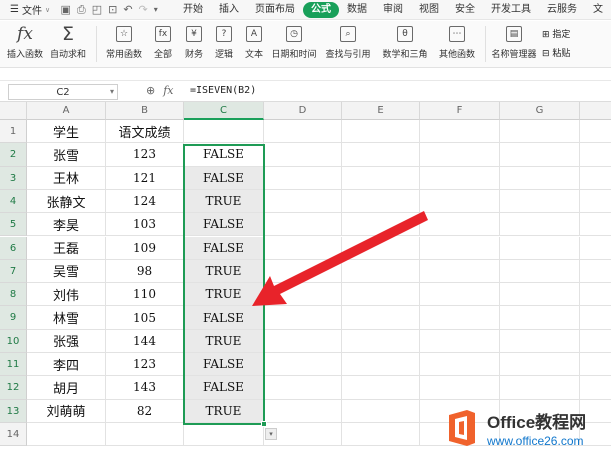 Image resolution: width=611 pixels, height=455 pixels. What do you see at coordinates (65, 9) in the screenshot?
I see `save-icon: ▣` at bounding box center [65, 9].